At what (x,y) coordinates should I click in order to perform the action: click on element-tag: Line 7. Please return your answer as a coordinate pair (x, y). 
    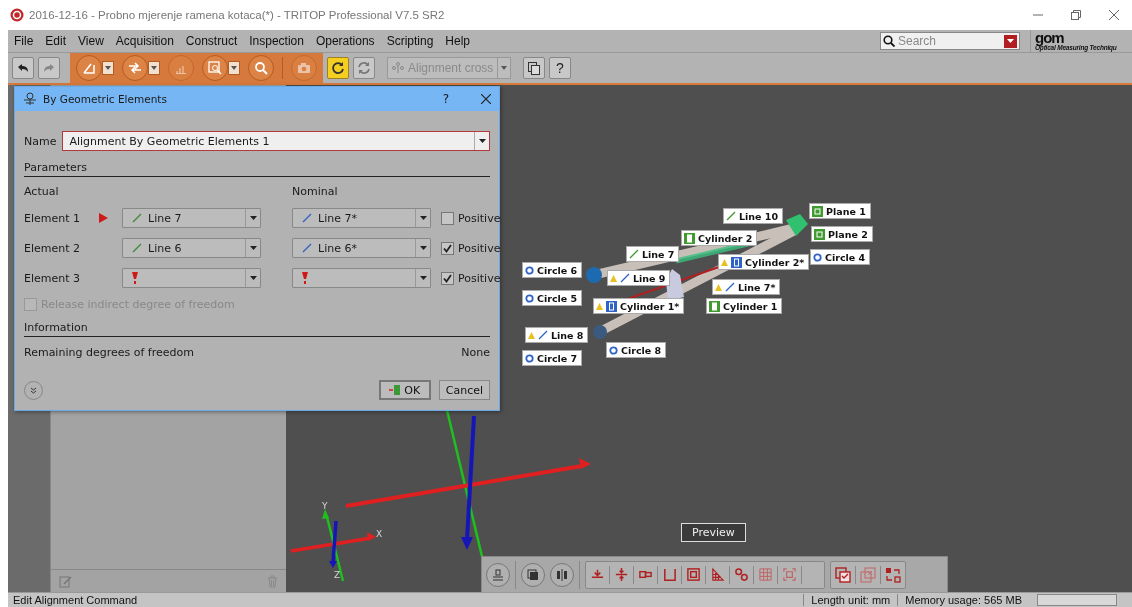
    Looking at the image, I should click on (653, 254).